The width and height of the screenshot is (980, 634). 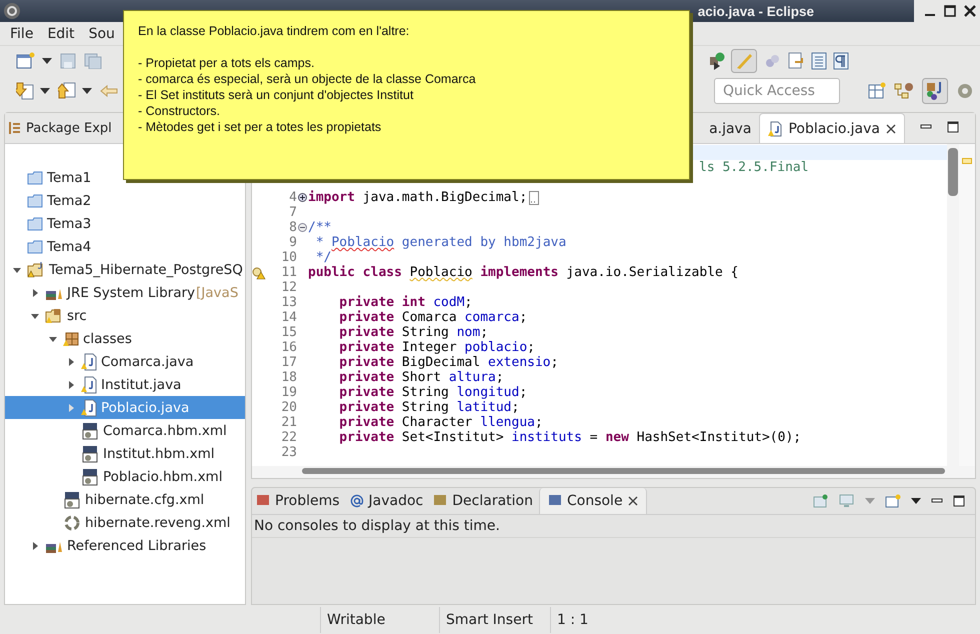 What do you see at coordinates (289, 302) in the screenshot?
I see `line-number: 13` at bounding box center [289, 302].